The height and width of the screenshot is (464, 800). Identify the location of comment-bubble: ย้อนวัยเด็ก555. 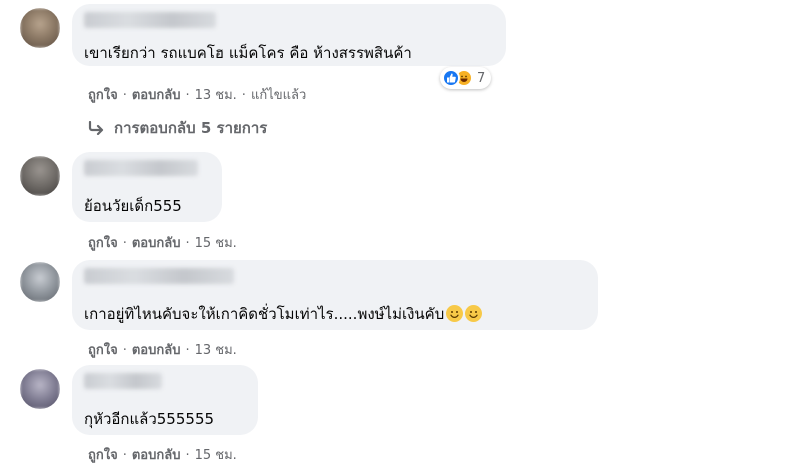
(147, 187).